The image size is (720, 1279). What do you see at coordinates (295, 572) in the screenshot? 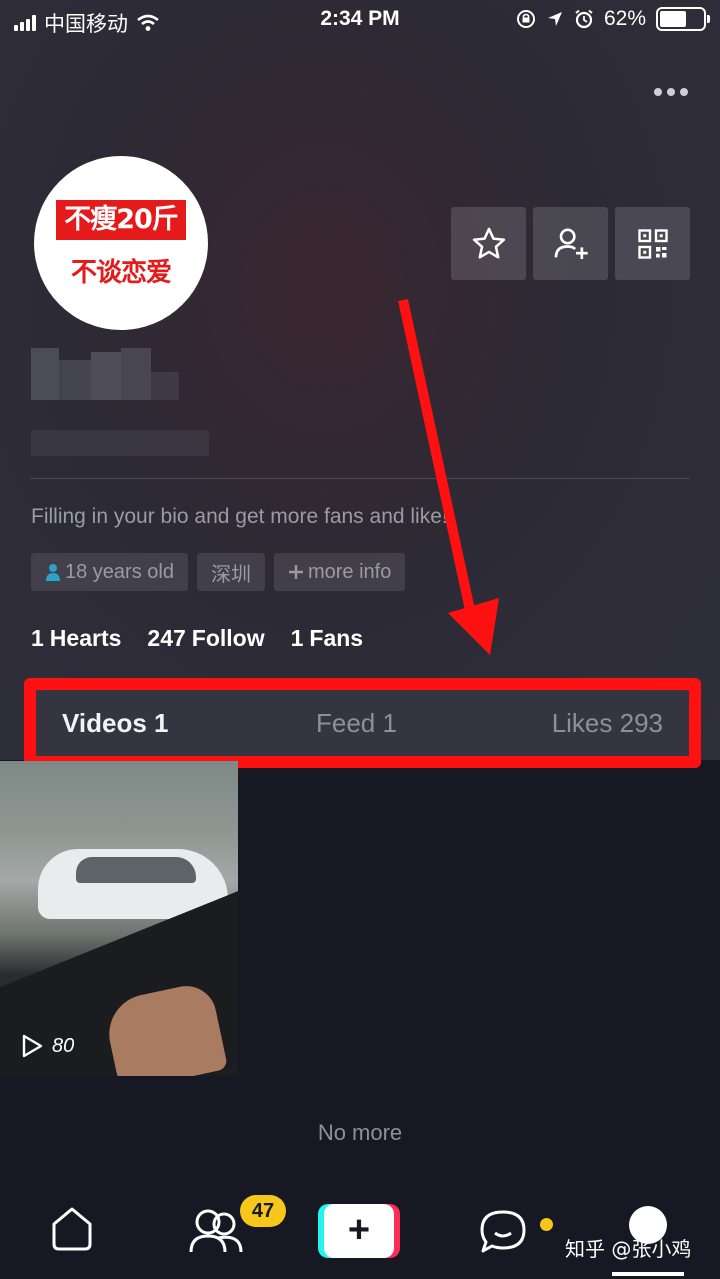
I see `plus-icon` at bounding box center [295, 572].